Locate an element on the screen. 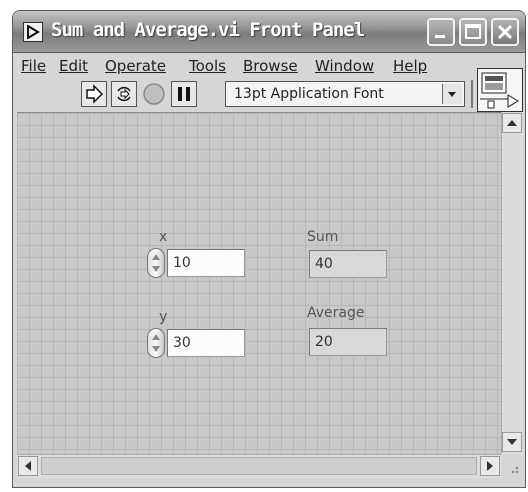  scroll-down-arrow-icon is located at coordinates (512, 442).